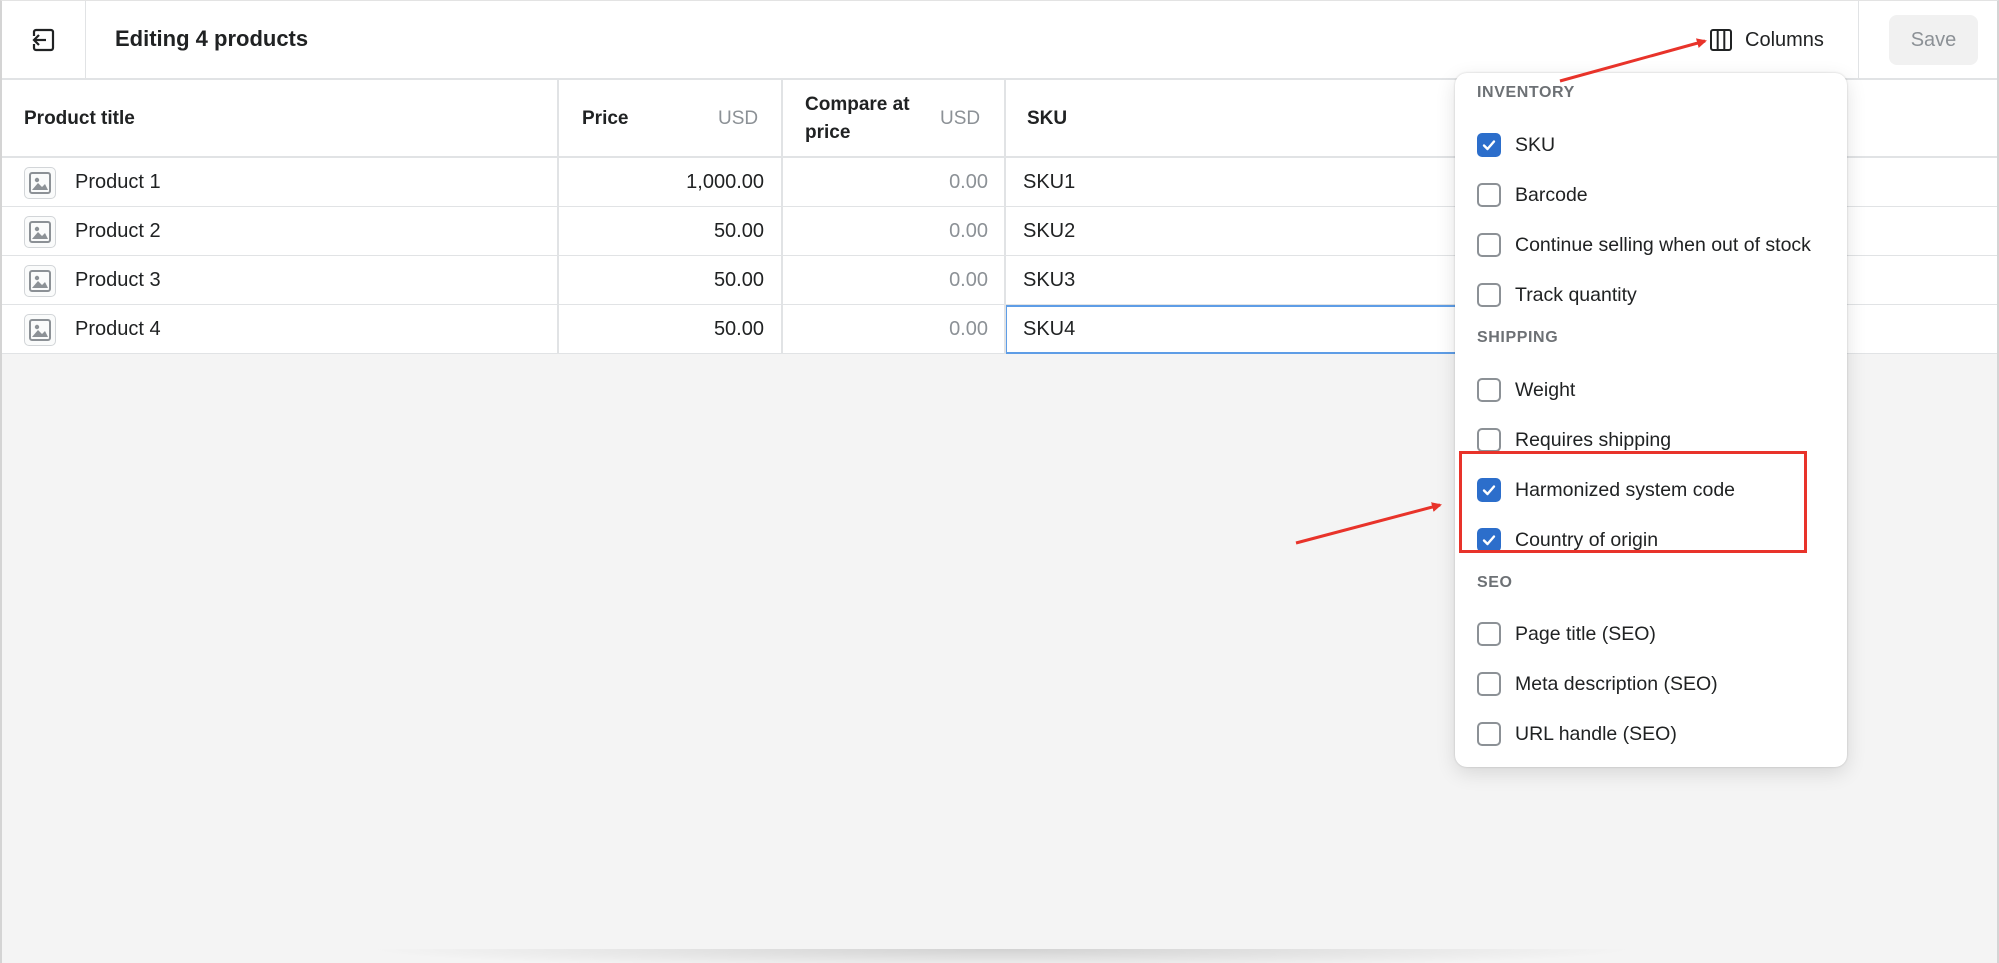 Image resolution: width=1999 pixels, height=963 pixels. I want to click on column-option: Weight, so click(1526, 390).